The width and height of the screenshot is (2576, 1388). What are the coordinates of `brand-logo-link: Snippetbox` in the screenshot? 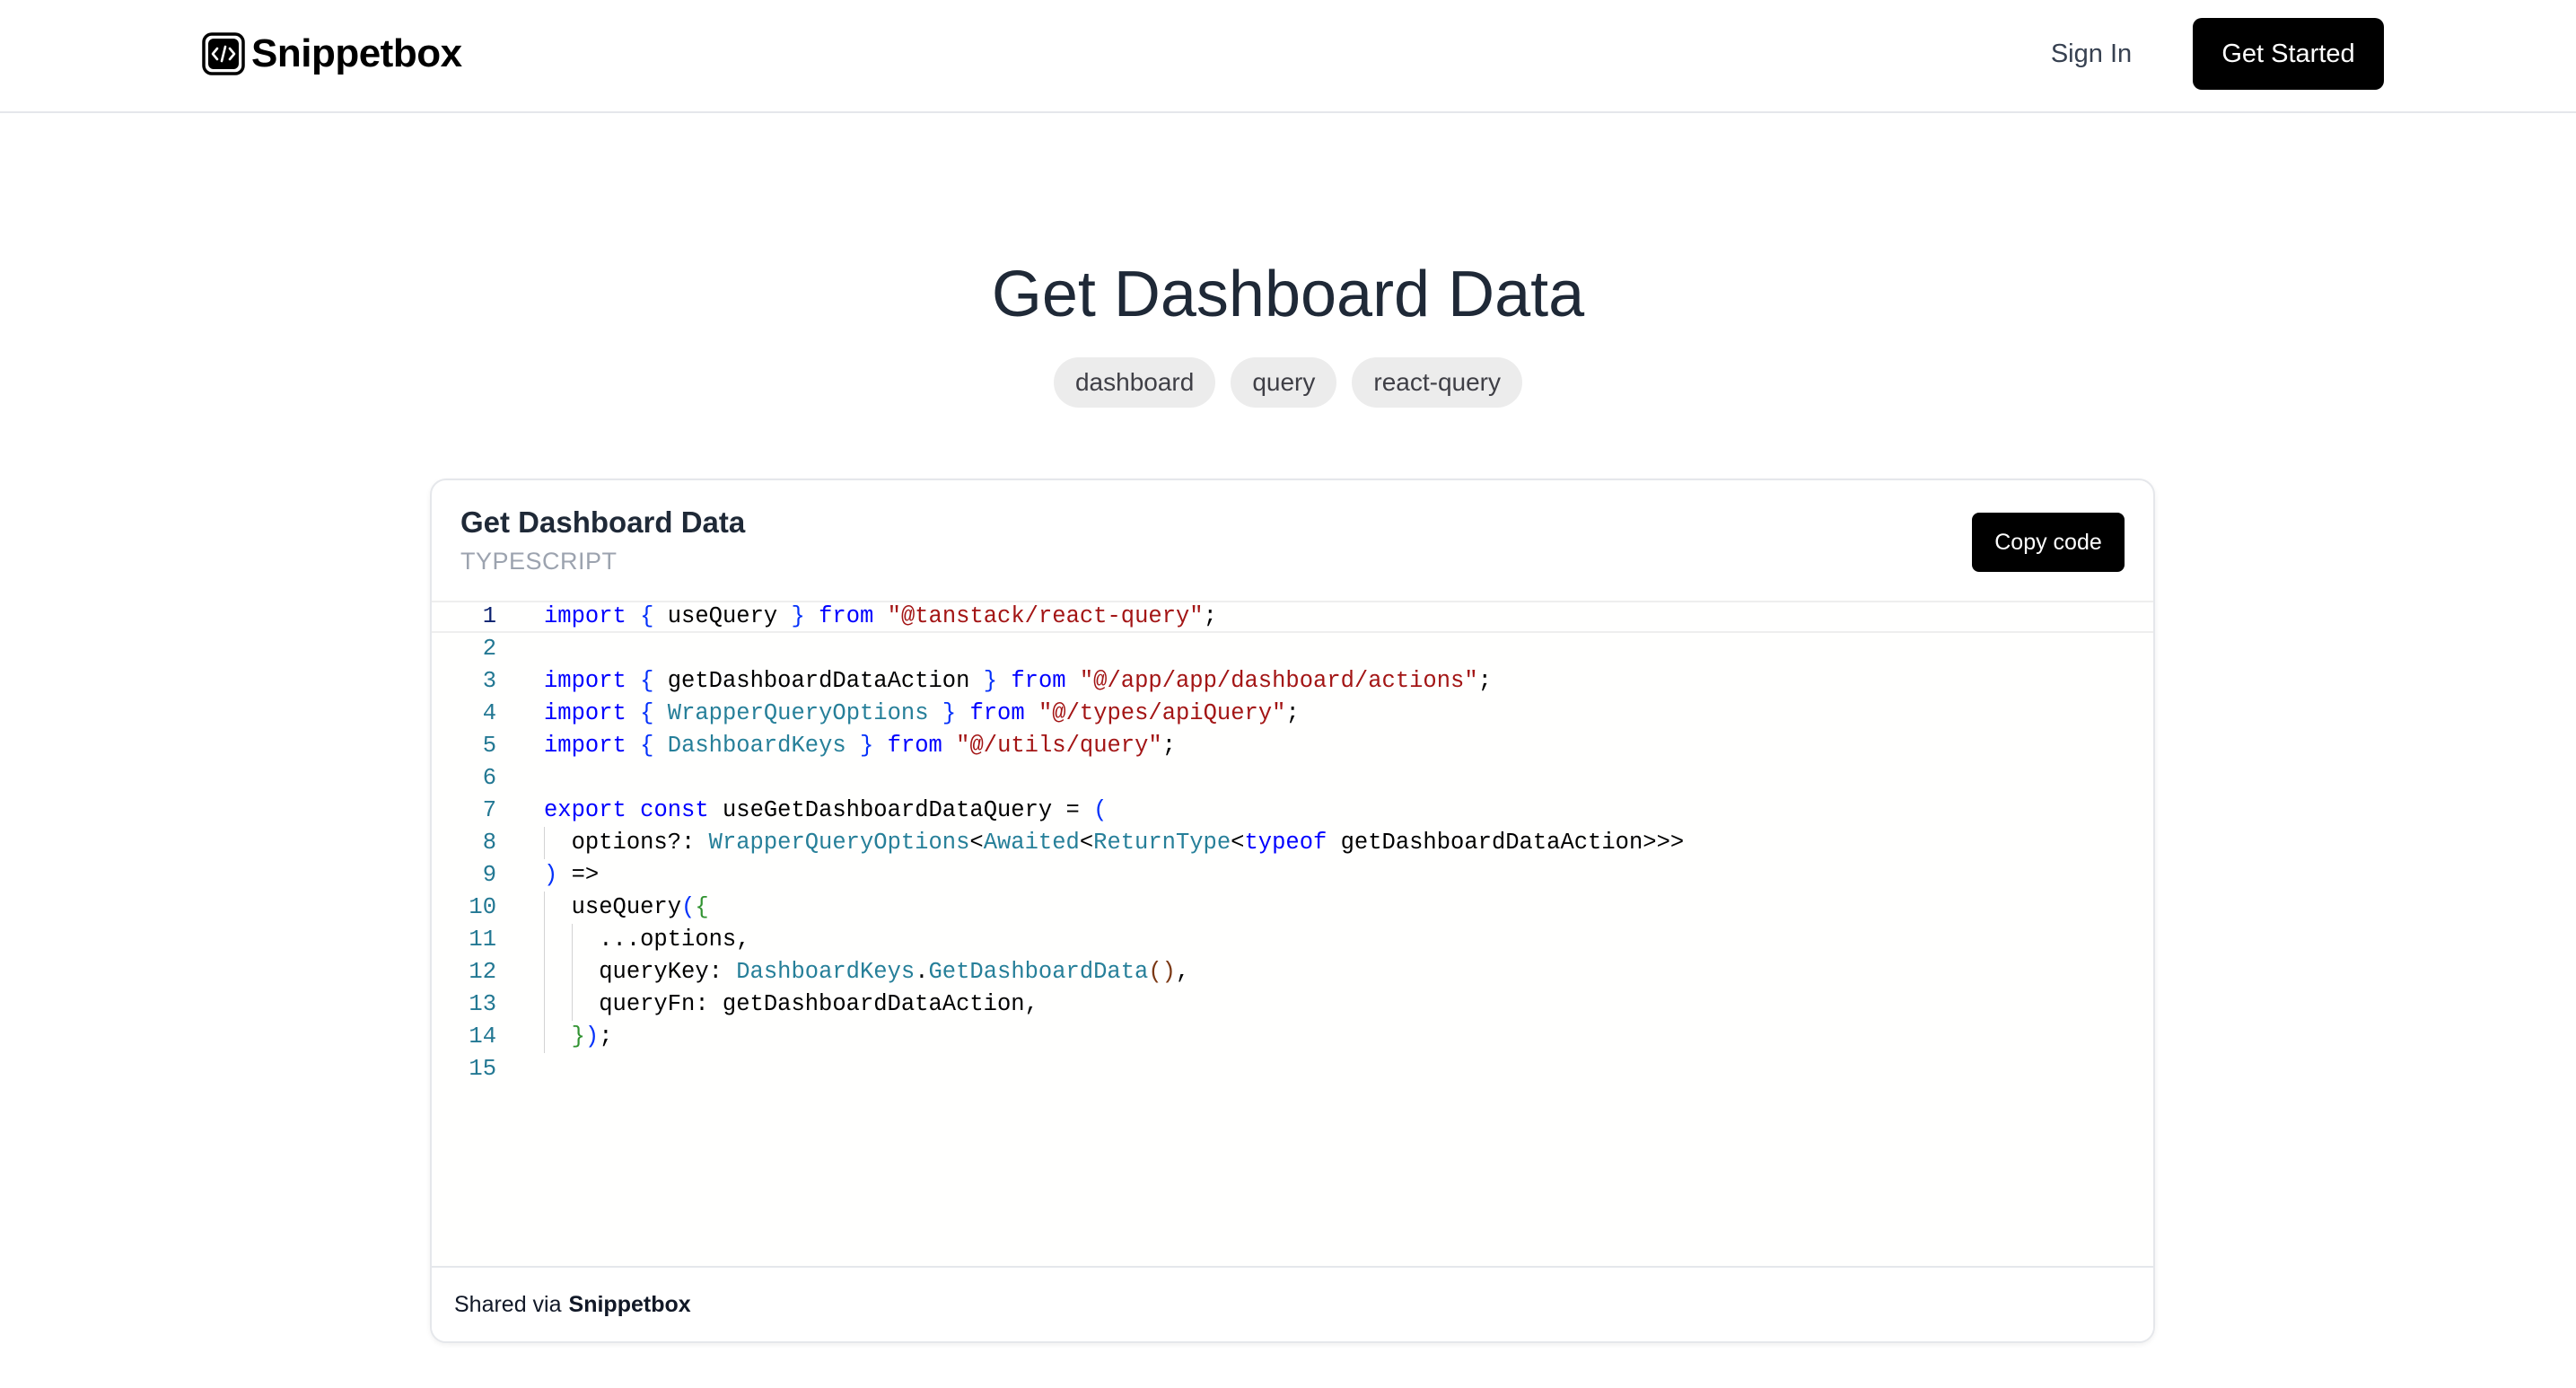 It's located at (331, 54).